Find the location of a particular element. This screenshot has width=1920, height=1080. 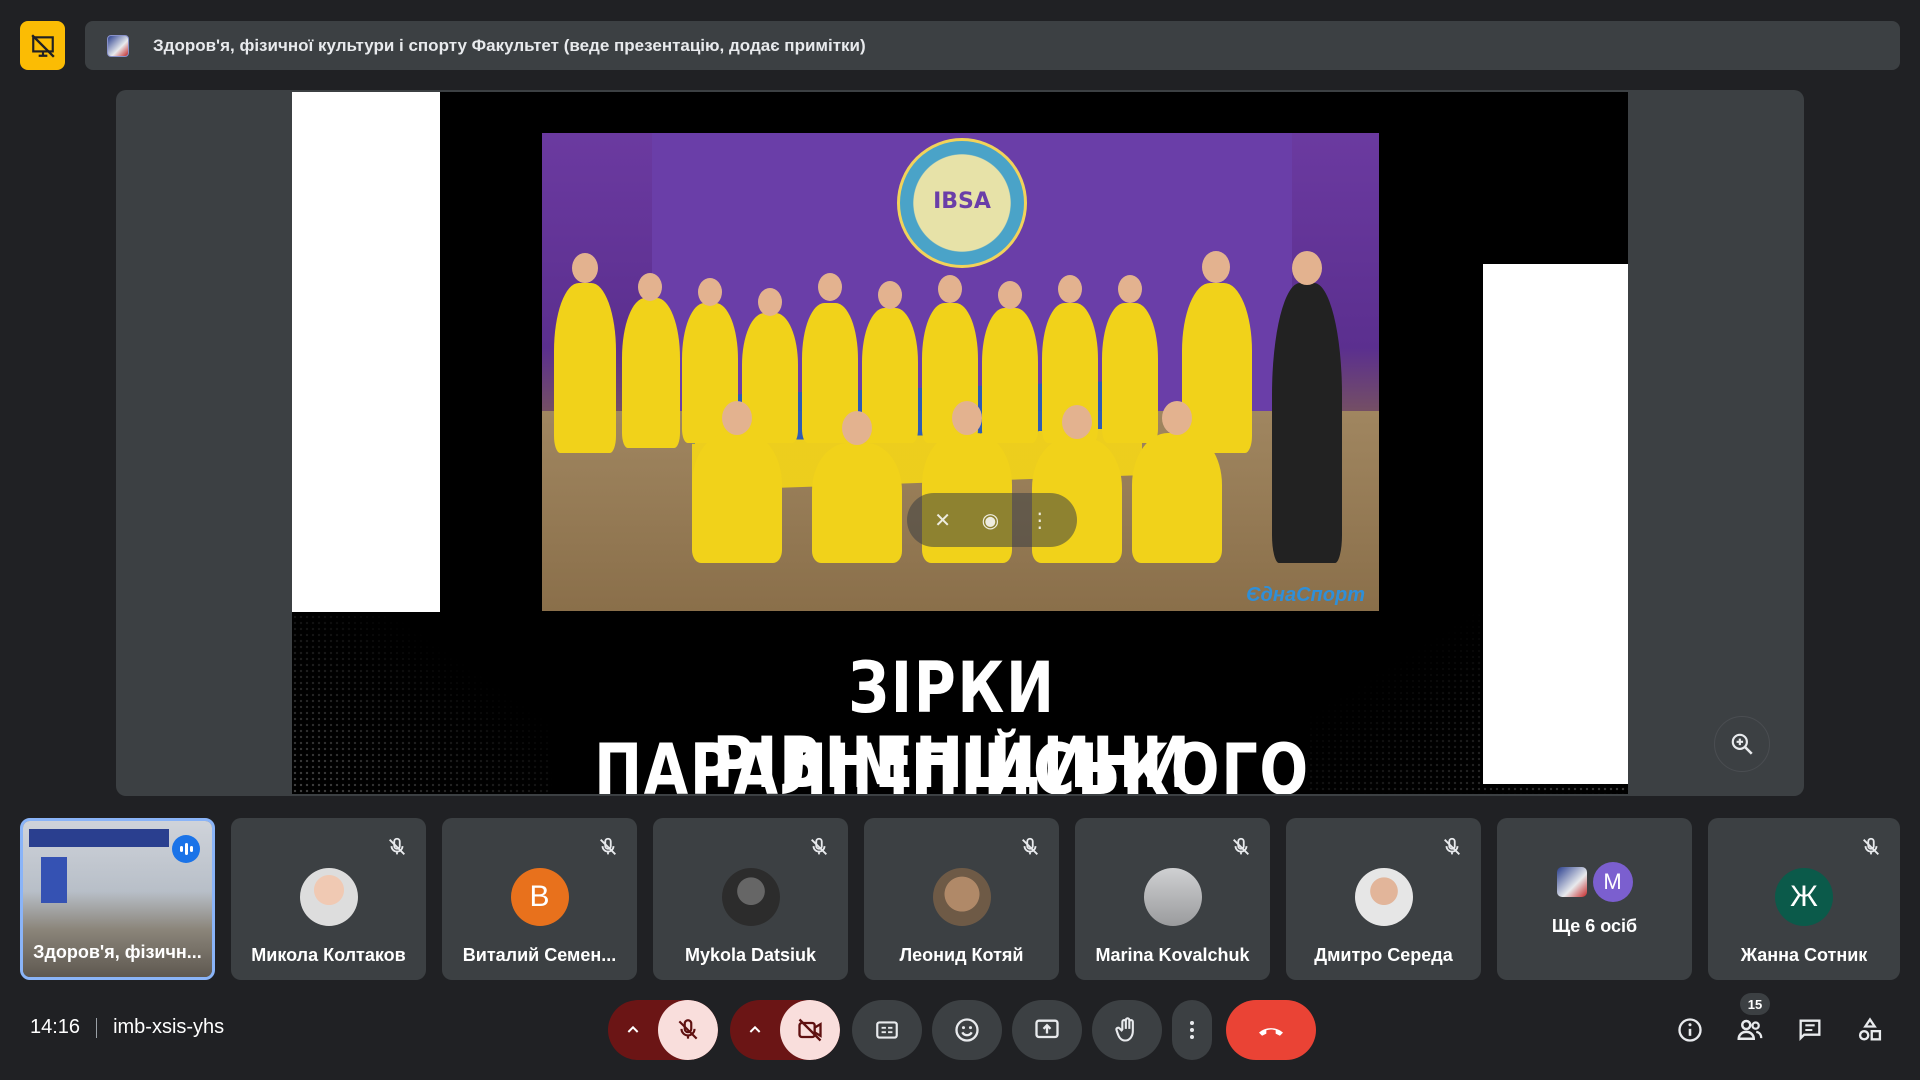

call-end-icon is located at coordinates (1271, 1032).